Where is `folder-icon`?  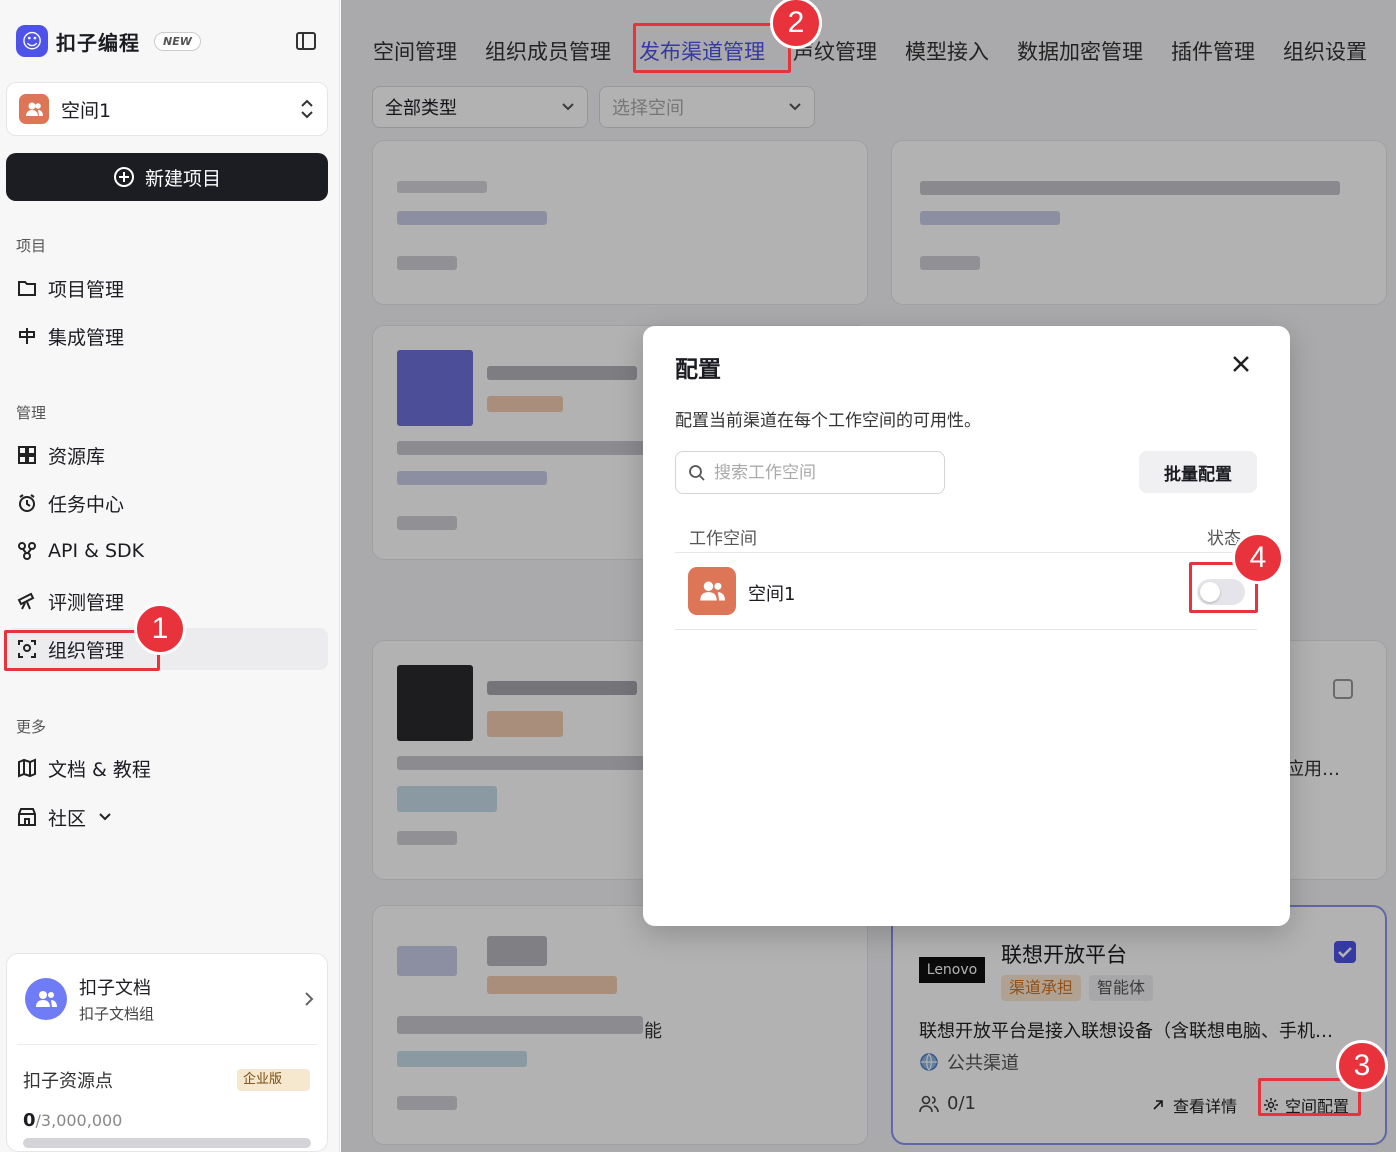 folder-icon is located at coordinates (27, 288).